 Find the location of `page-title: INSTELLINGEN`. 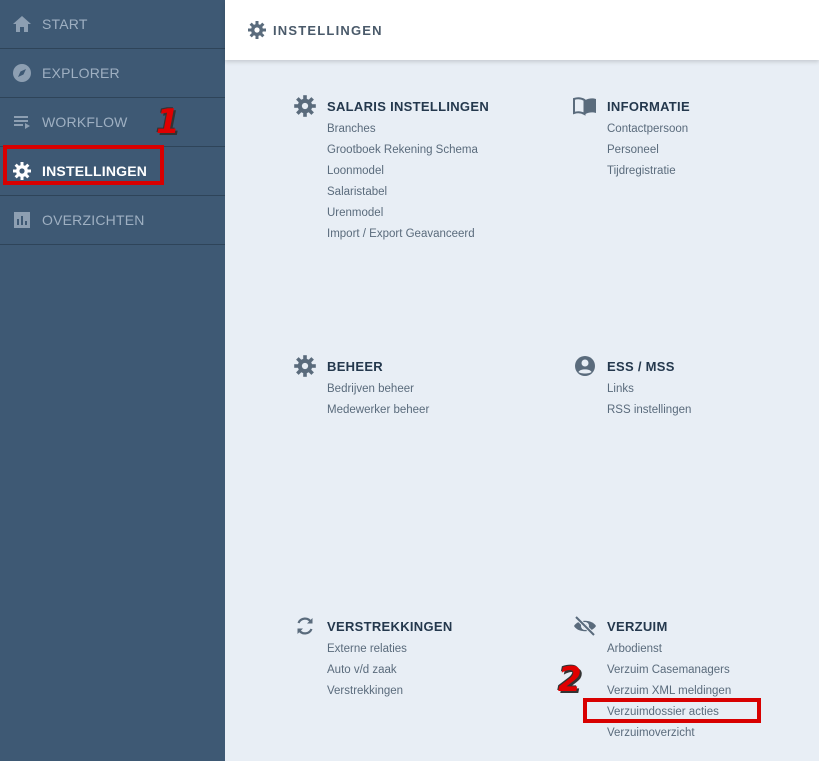

page-title: INSTELLINGEN is located at coordinates (328, 30).